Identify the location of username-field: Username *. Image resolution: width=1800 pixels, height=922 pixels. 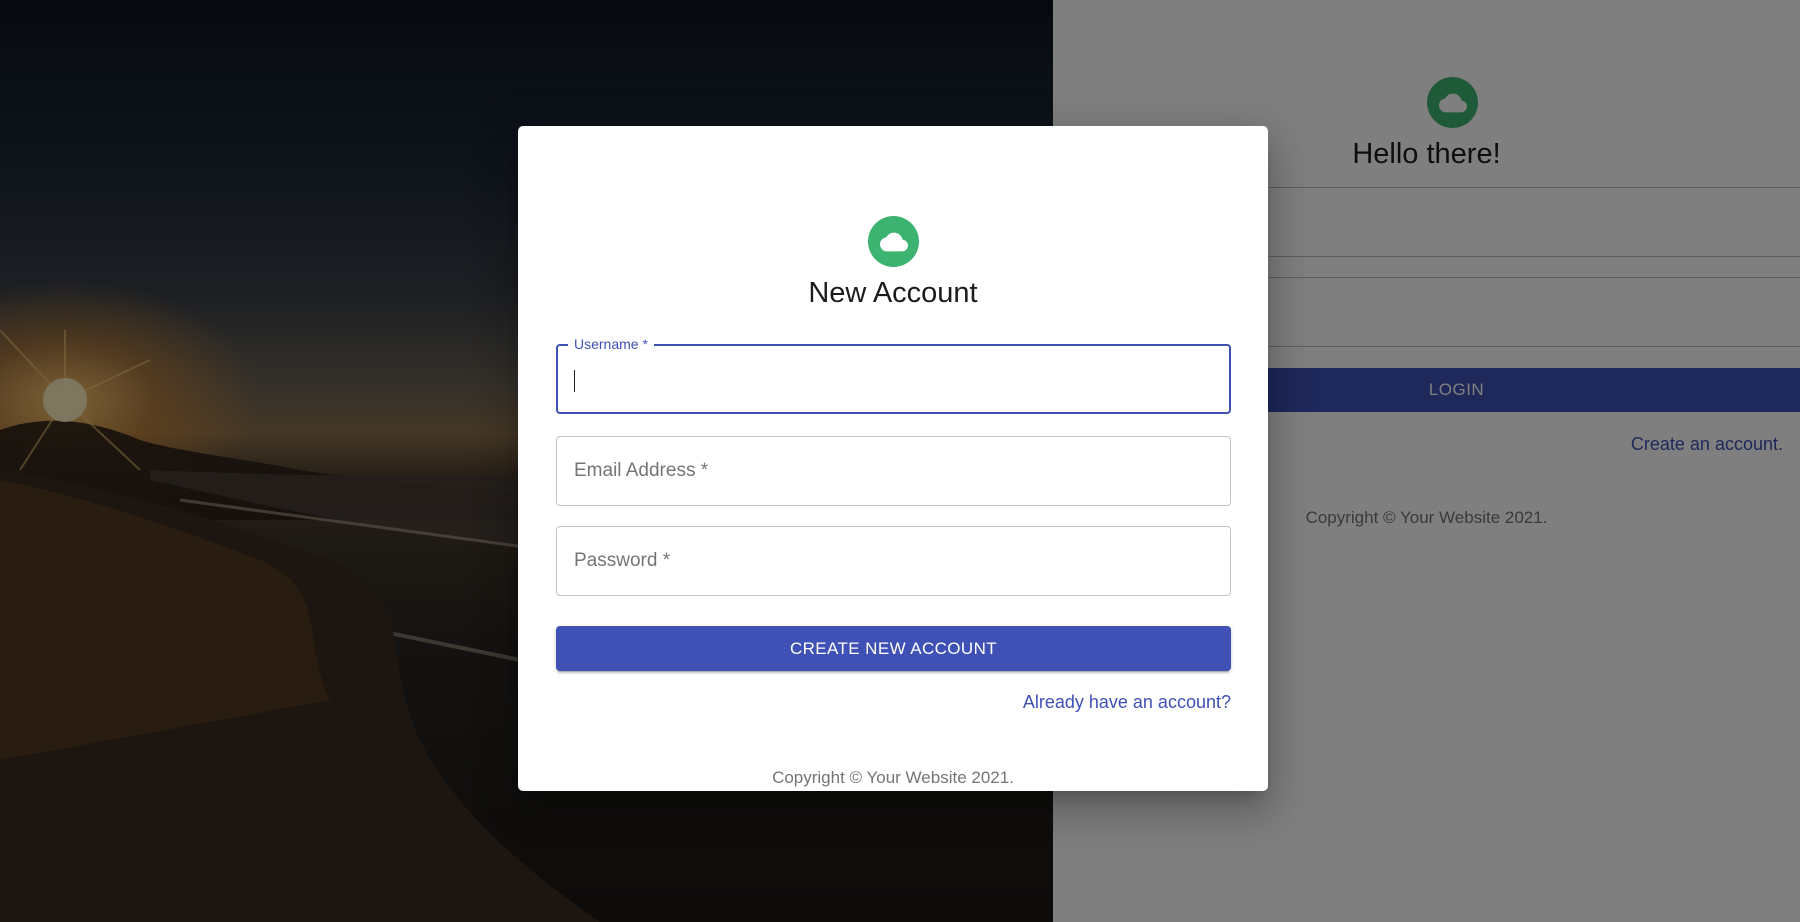
(893, 375).